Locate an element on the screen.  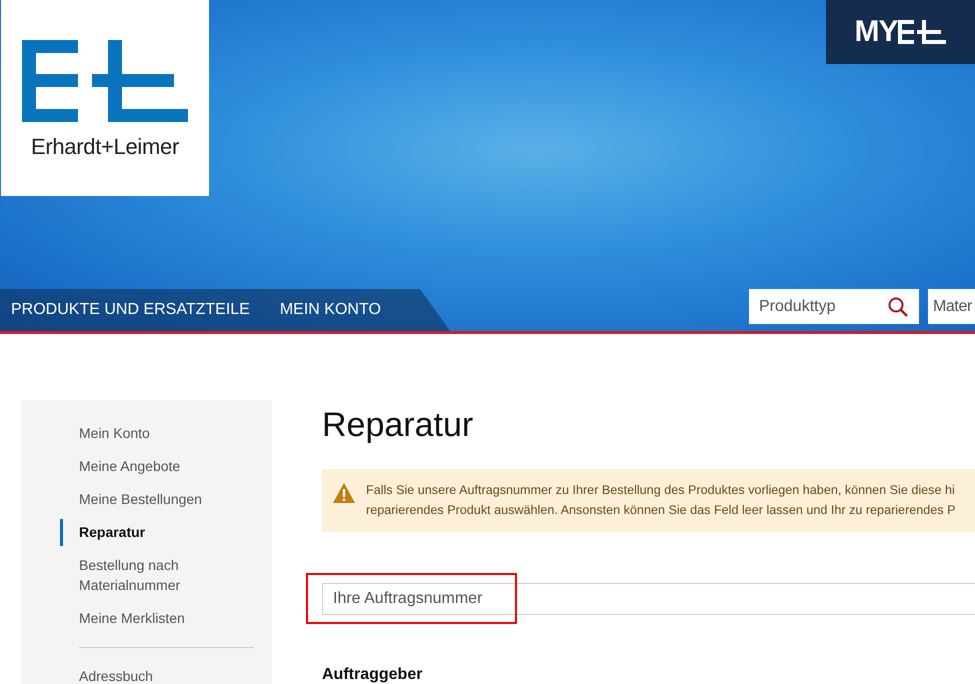
section-heading: Auftraggeber is located at coordinates (373, 675).